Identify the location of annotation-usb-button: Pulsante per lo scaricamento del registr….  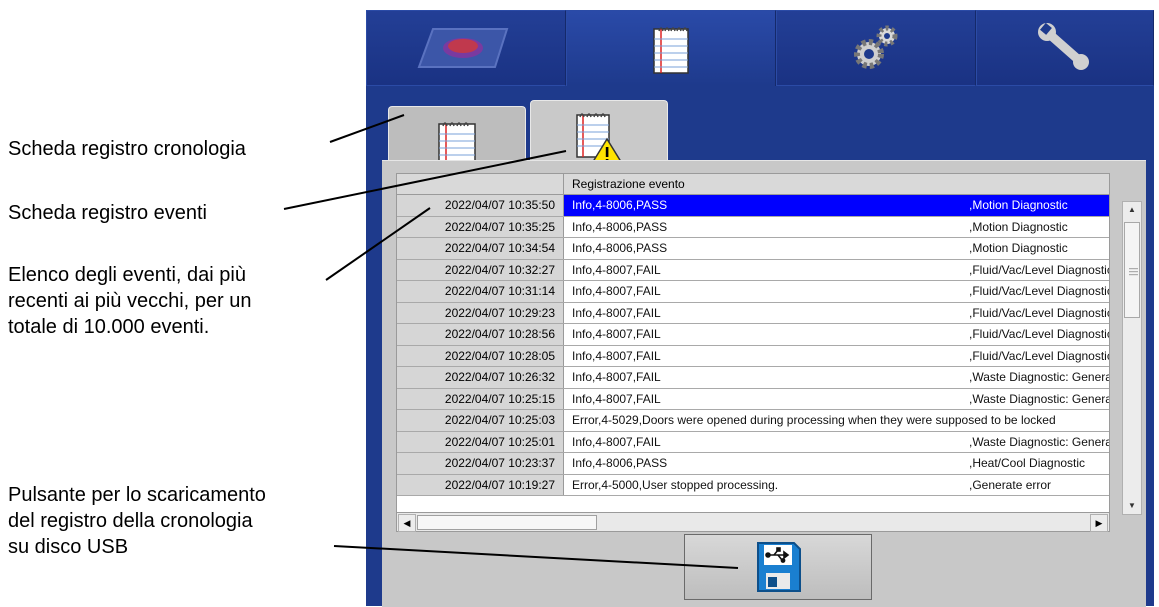
(137, 521).